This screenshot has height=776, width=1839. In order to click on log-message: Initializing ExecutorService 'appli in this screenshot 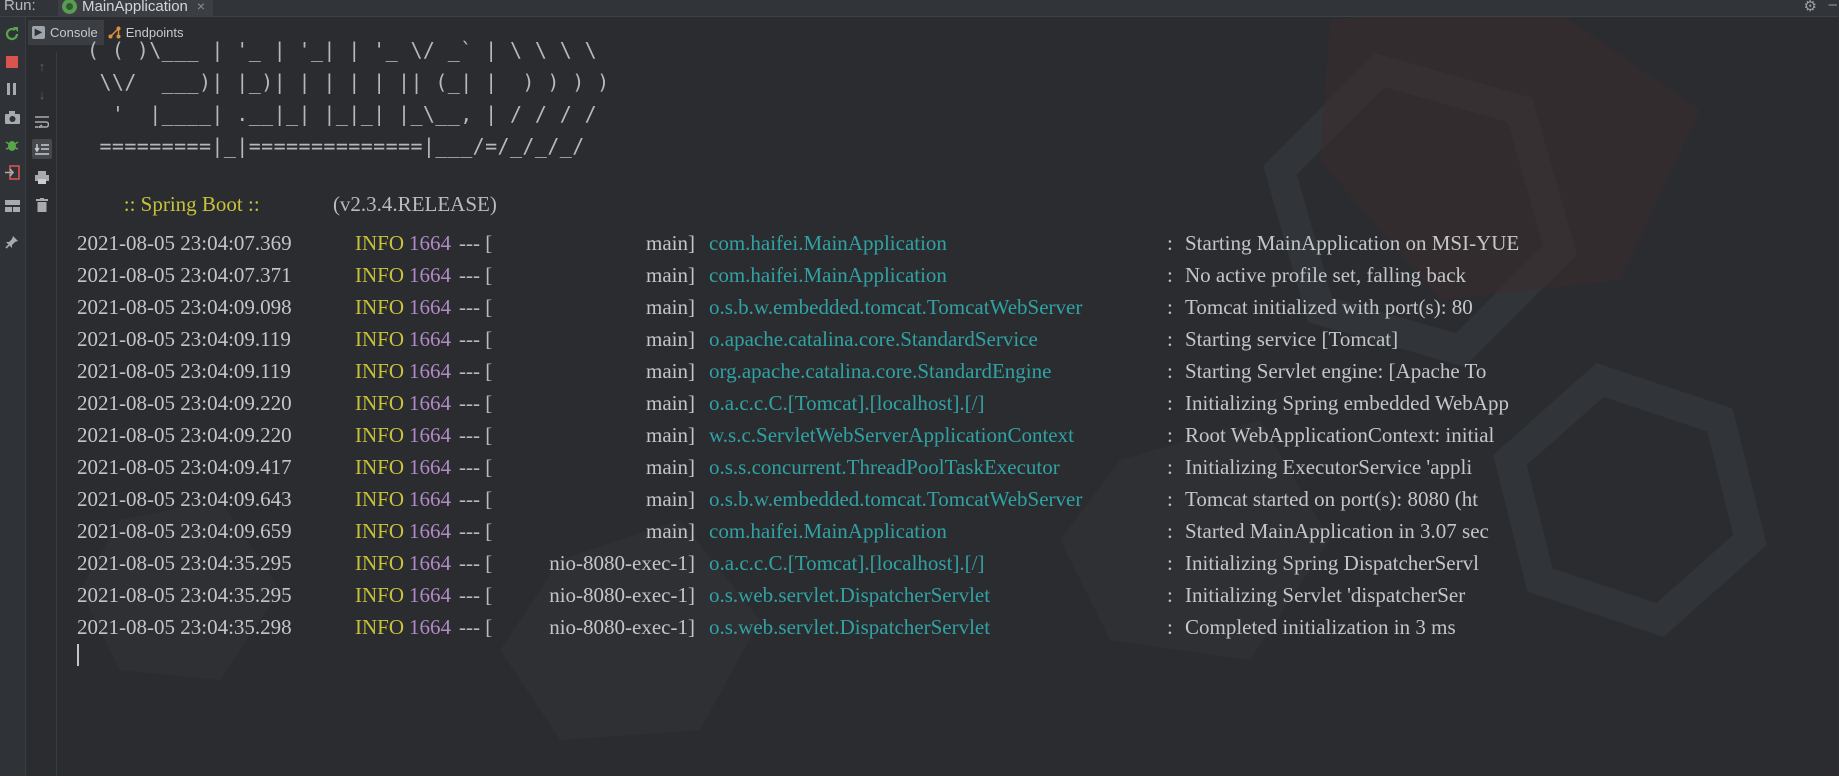, I will do `click(1329, 467)`.